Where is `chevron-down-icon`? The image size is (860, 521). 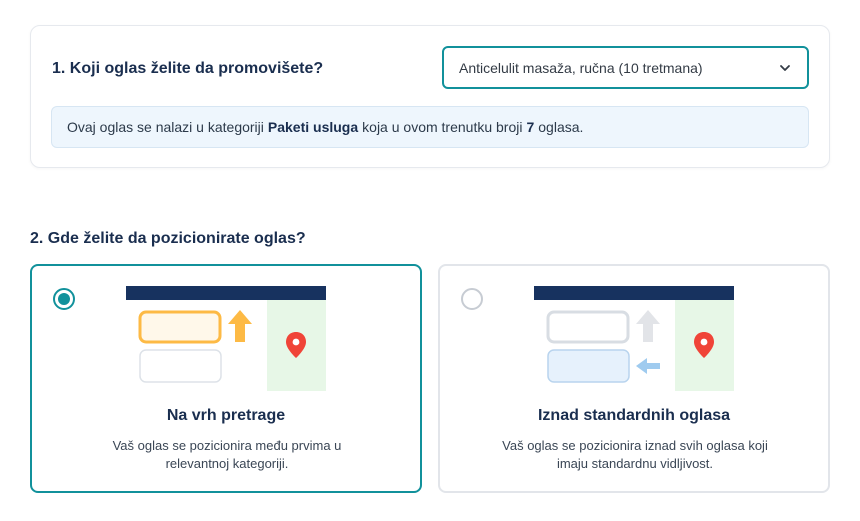 chevron-down-icon is located at coordinates (785, 67).